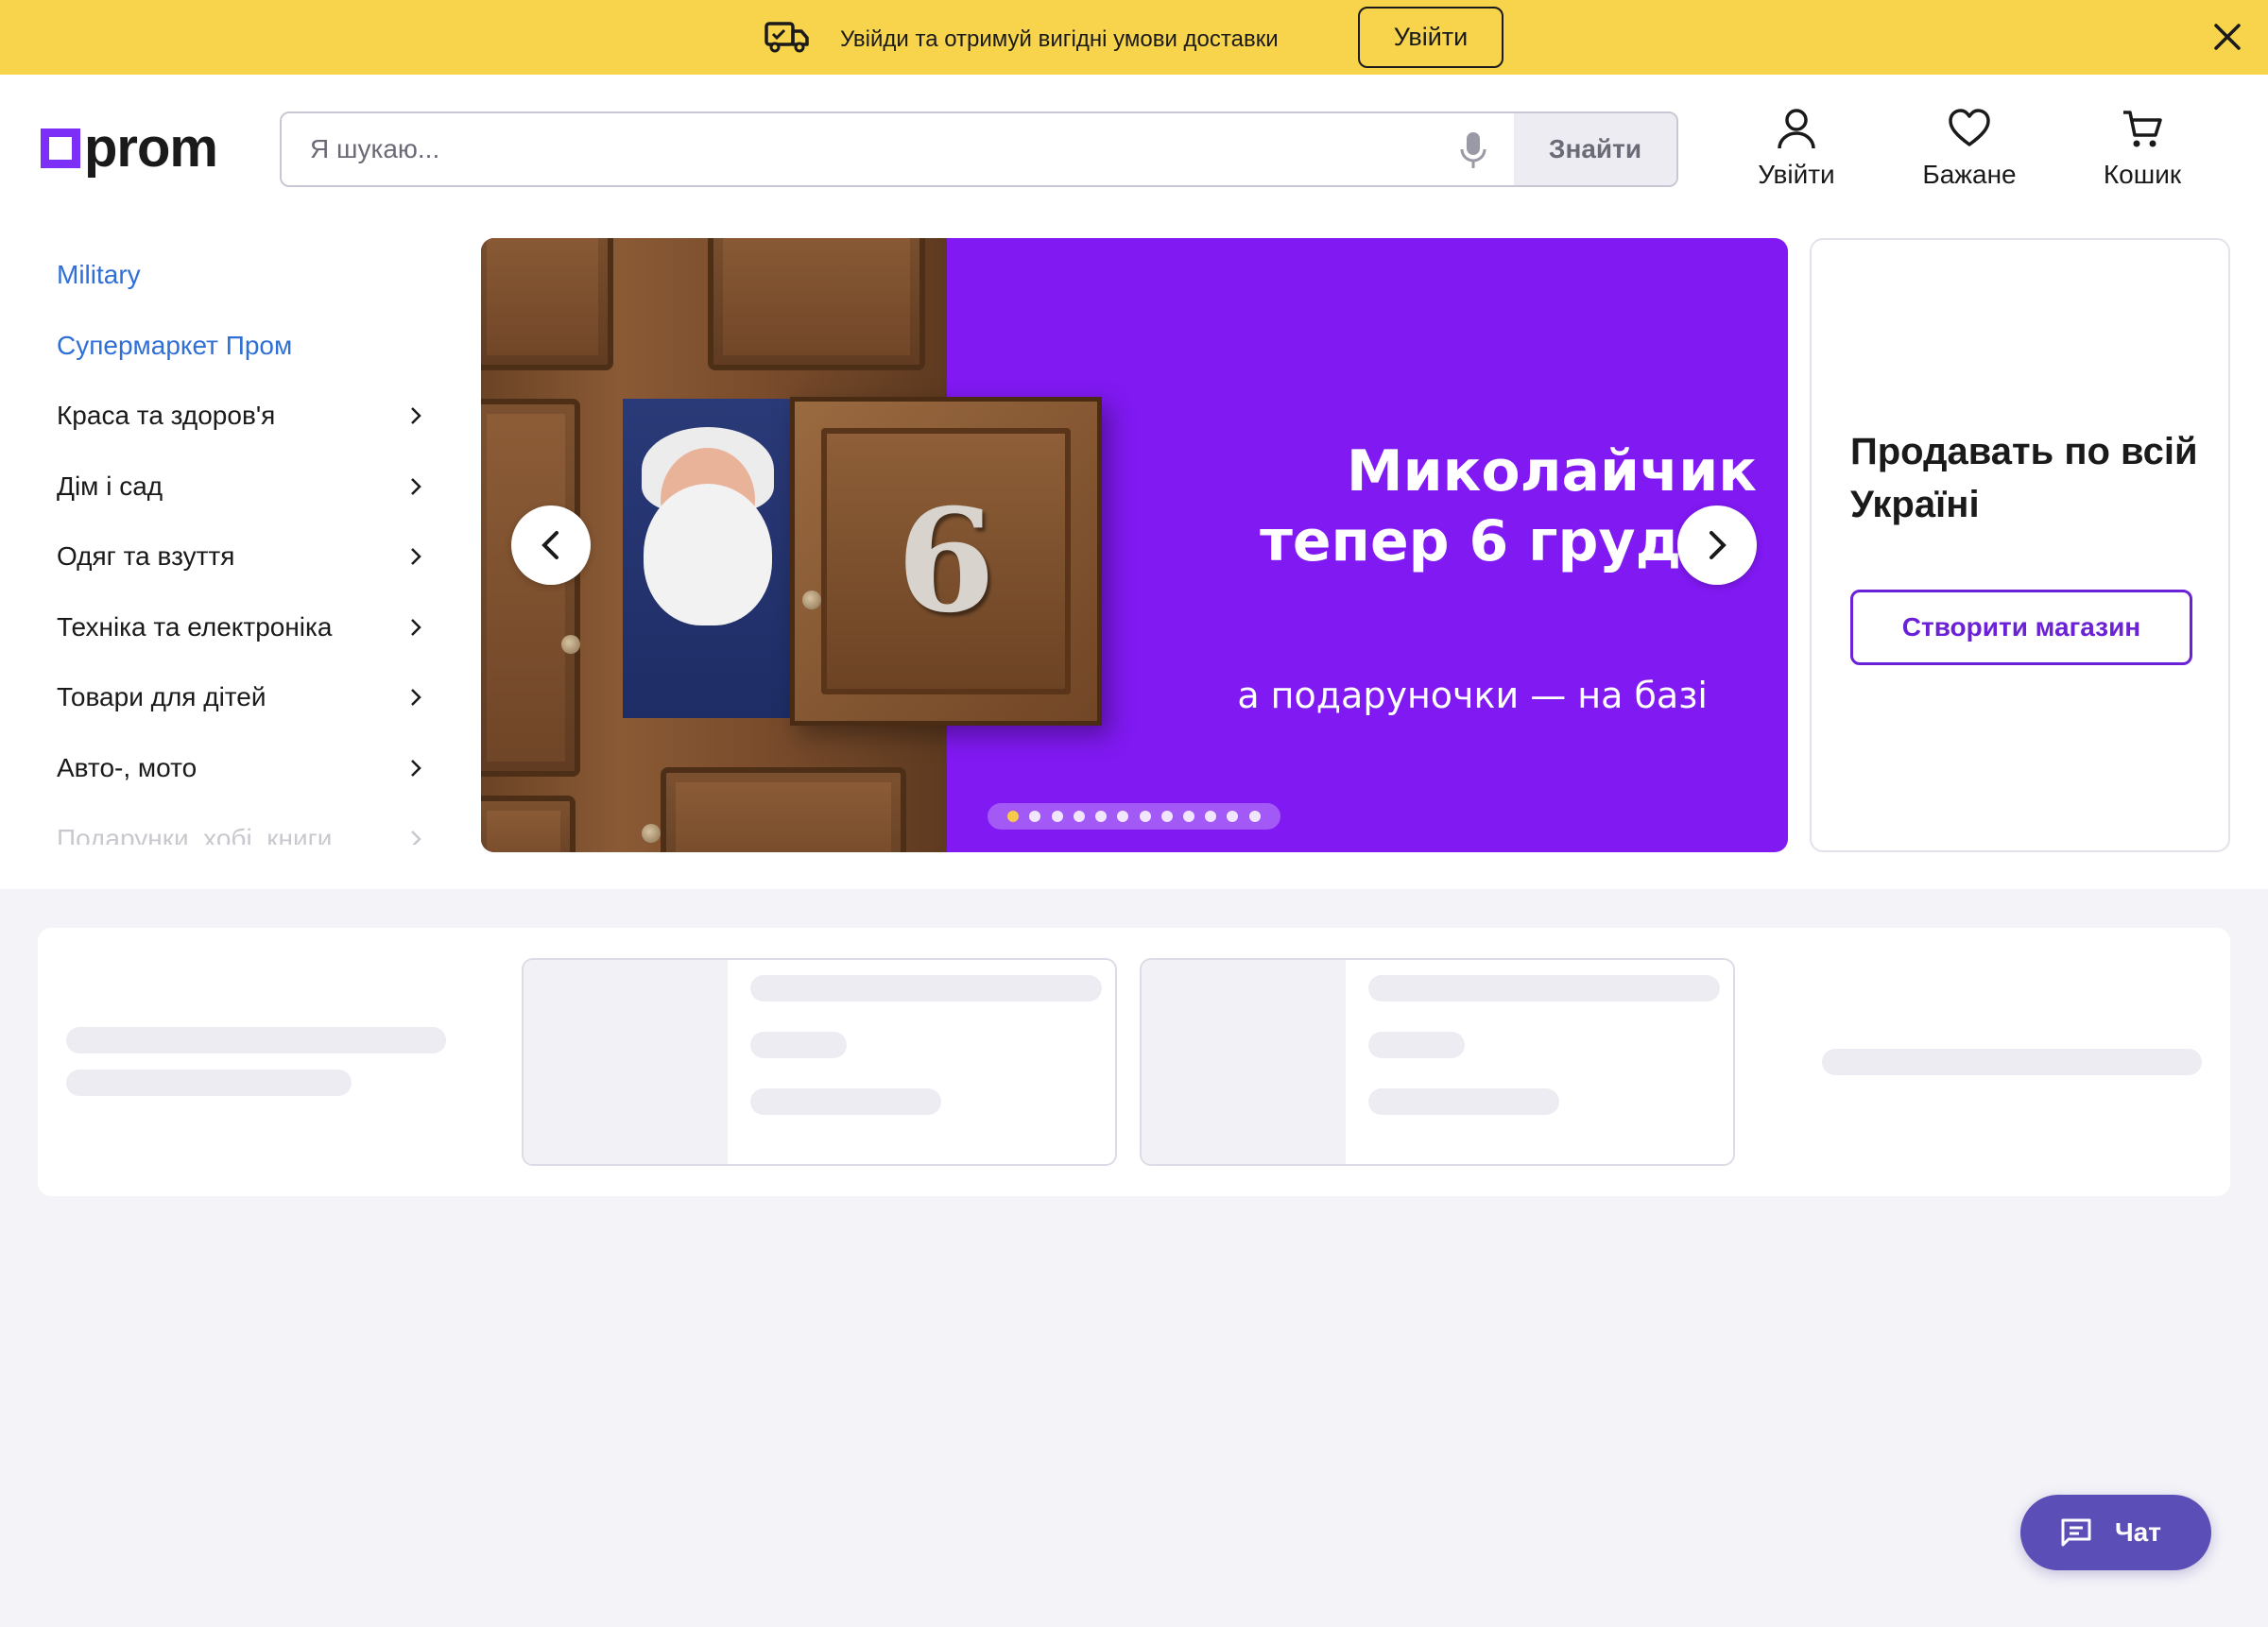 The image size is (2268, 1627). What do you see at coordinates (195, 834) in the screenshot?
I see `sidebar-item-label: Подарунки, хобі, книги` at bounding box center [195, 834].